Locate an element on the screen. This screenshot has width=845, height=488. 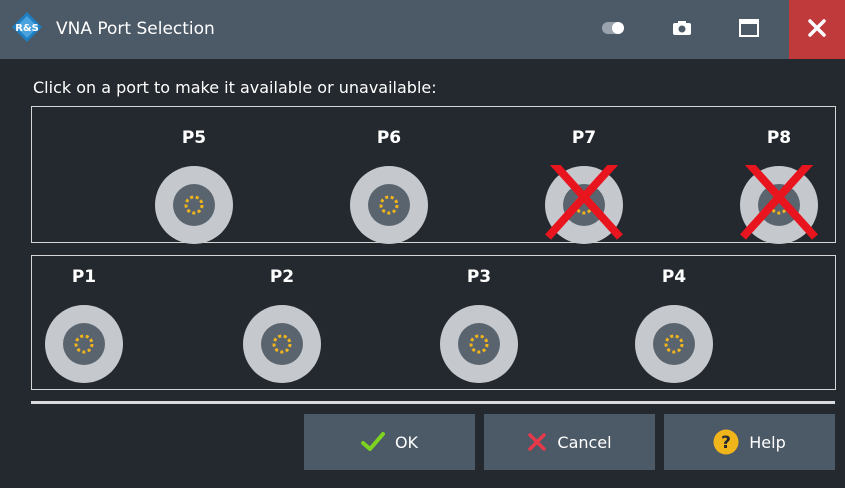
cancel-button: Cancel is located at coordinates (569, 442).